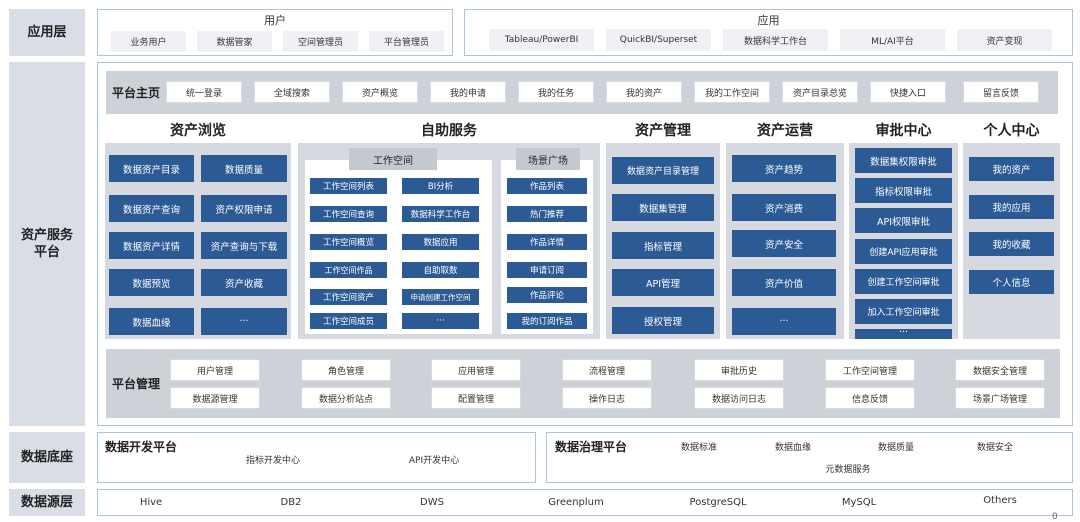 This screenshot has height=522, width=1080. What do you see at coordinates (547, 270) in the screenshot?
I see `scene-item: 申请订阅` at bounding box center [547, 270].